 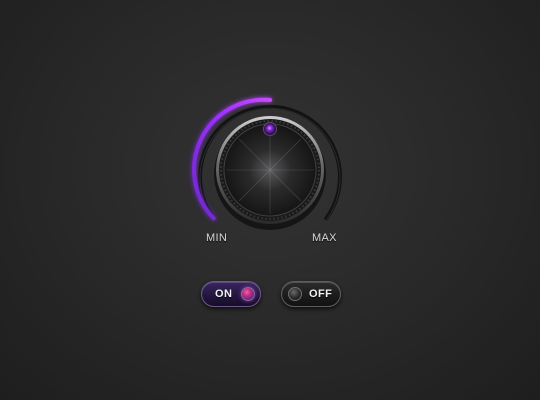 What do you see at coordinates (224, 294) in the screenshot?
I see `on-toggle-label: ON` at bounding box center [224, 294].